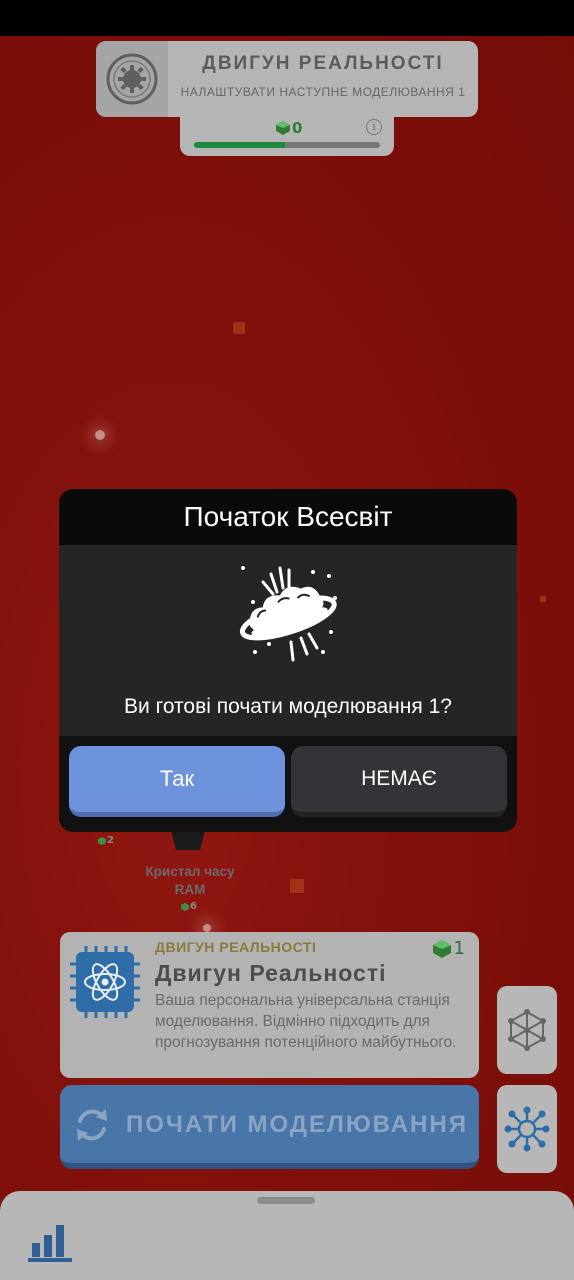  I want to click on status-bar, so click(287, 18).